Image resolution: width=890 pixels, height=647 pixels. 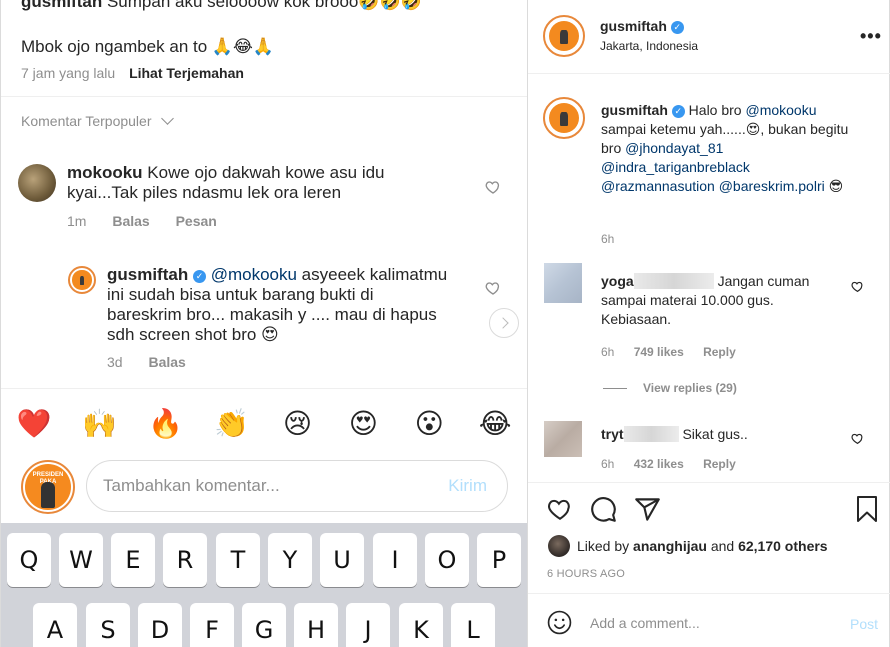 What do you see at coordinates (634, 110) in the screenshot?
I see `caption-username: gusmiftah` at bounding box center [634, 110].